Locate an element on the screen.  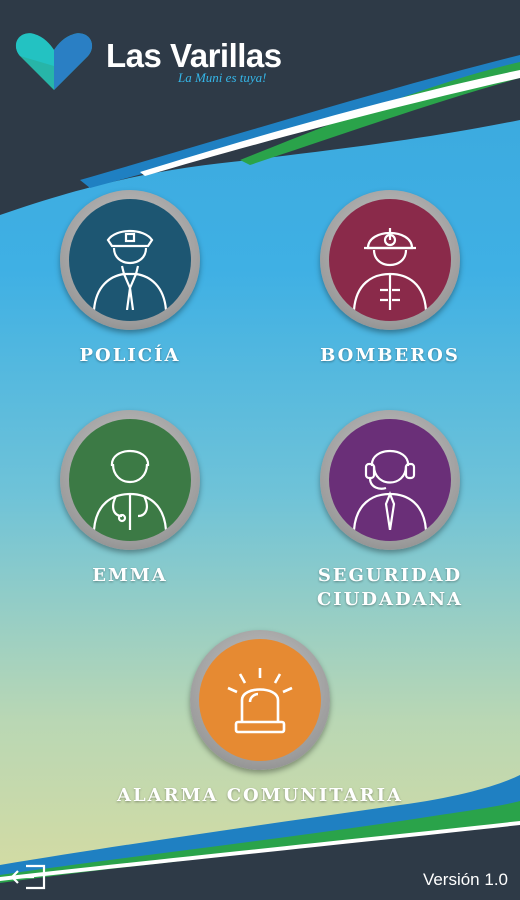
service-emma-button: EMMA is located at coordinates (130, 499).